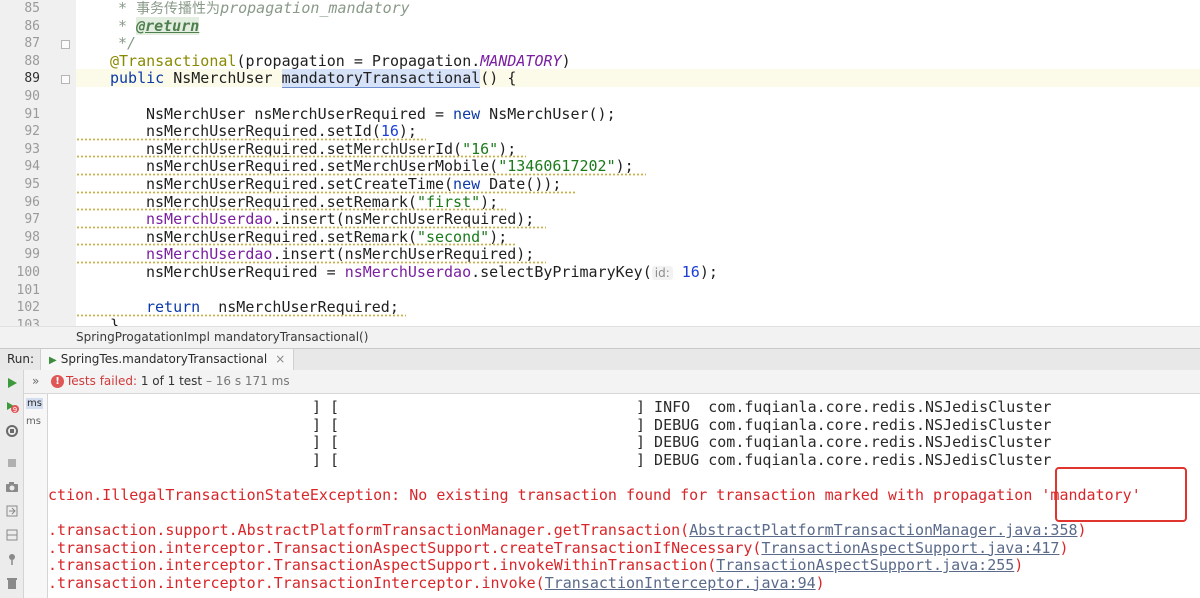 This screenshot has width=1200, height=598. What do you see at coordinates (114, 321) in the screenshot?
I see `code-line-103: }` at bounding box center [114, 321].